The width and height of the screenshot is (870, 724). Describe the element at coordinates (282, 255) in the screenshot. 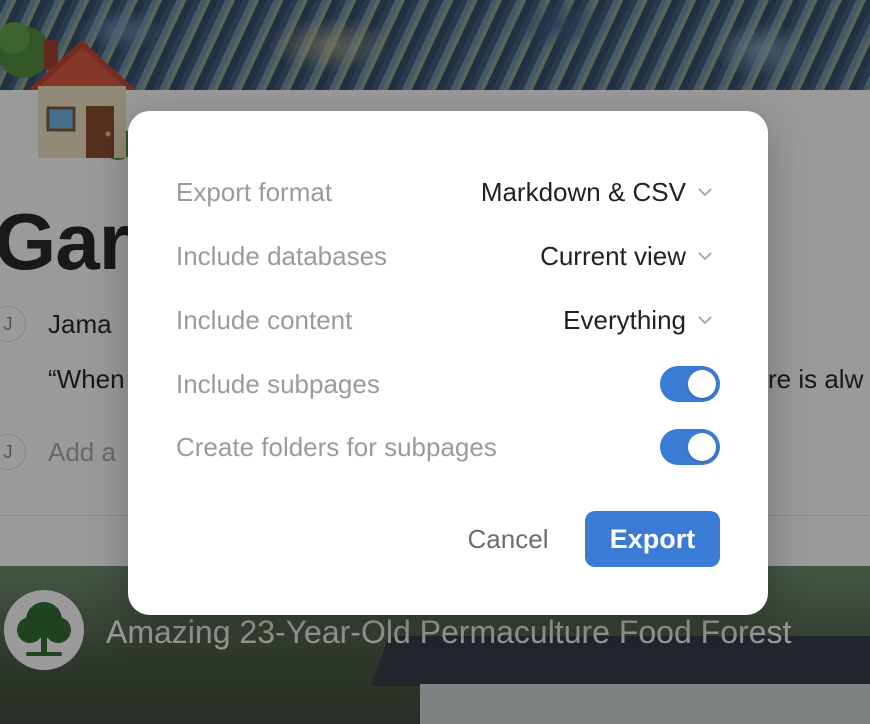

I see `include-databases-label: Include databases` at that location.